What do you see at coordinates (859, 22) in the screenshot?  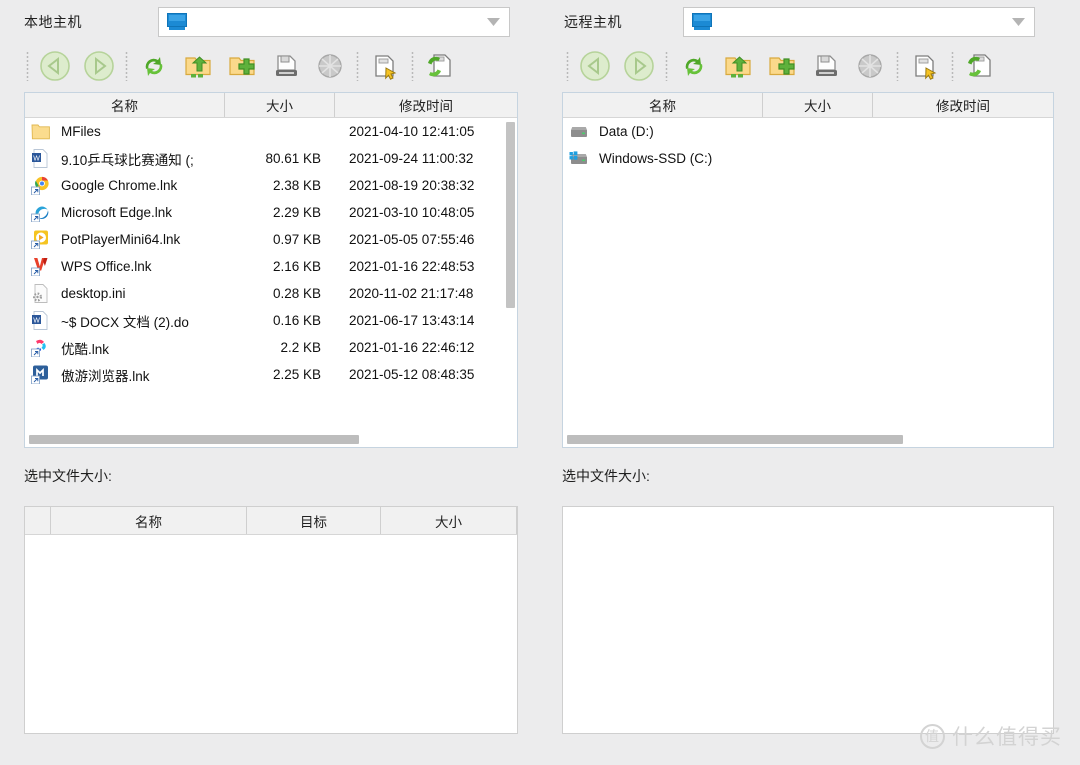 I see `remote-host-combo` at bounding box center [859, 22].